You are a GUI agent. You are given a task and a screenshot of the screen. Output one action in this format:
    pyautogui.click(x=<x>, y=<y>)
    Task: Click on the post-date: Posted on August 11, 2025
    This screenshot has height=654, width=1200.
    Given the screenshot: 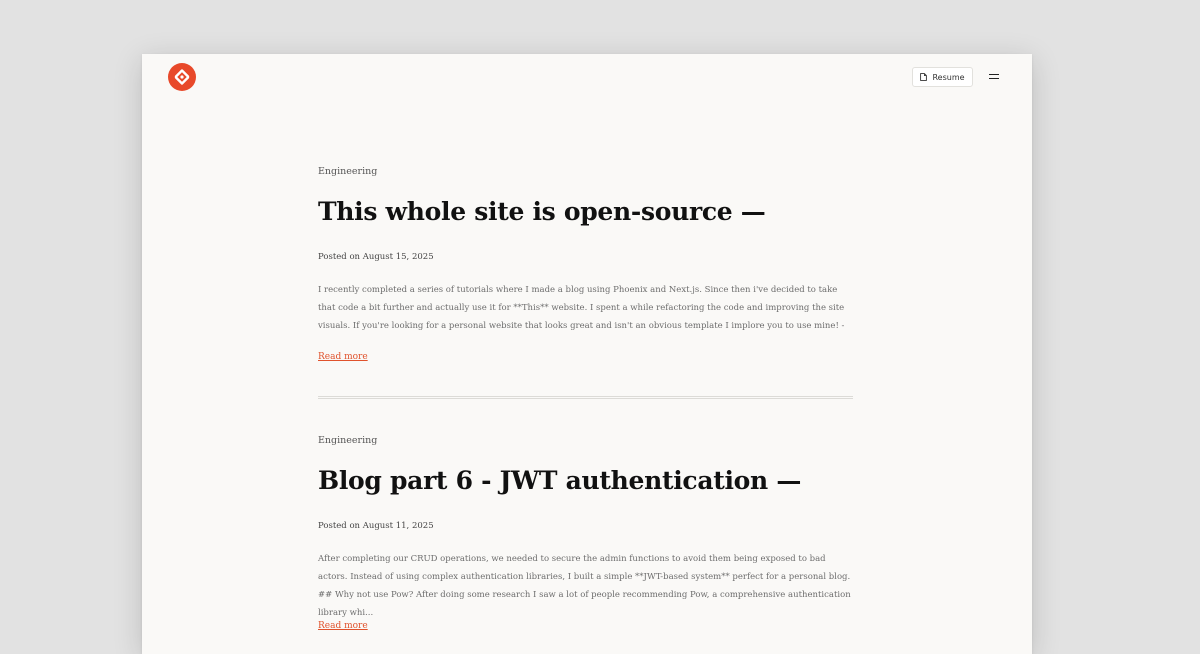 What is the action you would take?
    pyautogui.click(x=376, y=526)
    